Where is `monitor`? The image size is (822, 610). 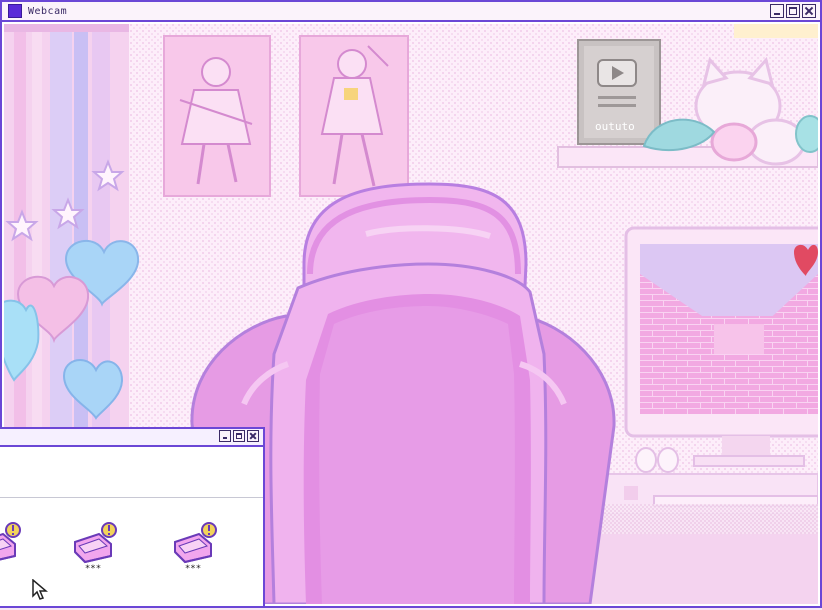
monitor is located at coordinates (721, 349).